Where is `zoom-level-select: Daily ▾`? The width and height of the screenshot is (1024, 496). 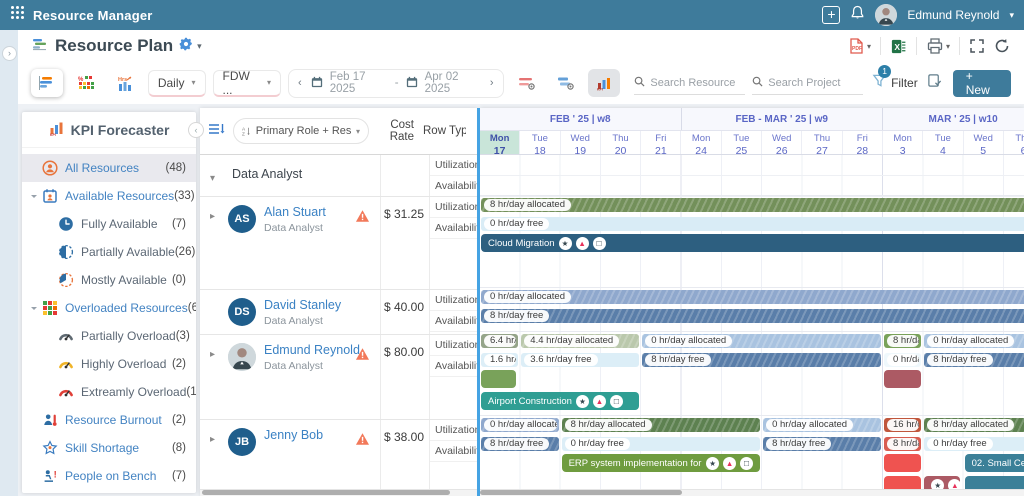
zoom-level-select: Daily ▾ is located at coordinates (176, 83).